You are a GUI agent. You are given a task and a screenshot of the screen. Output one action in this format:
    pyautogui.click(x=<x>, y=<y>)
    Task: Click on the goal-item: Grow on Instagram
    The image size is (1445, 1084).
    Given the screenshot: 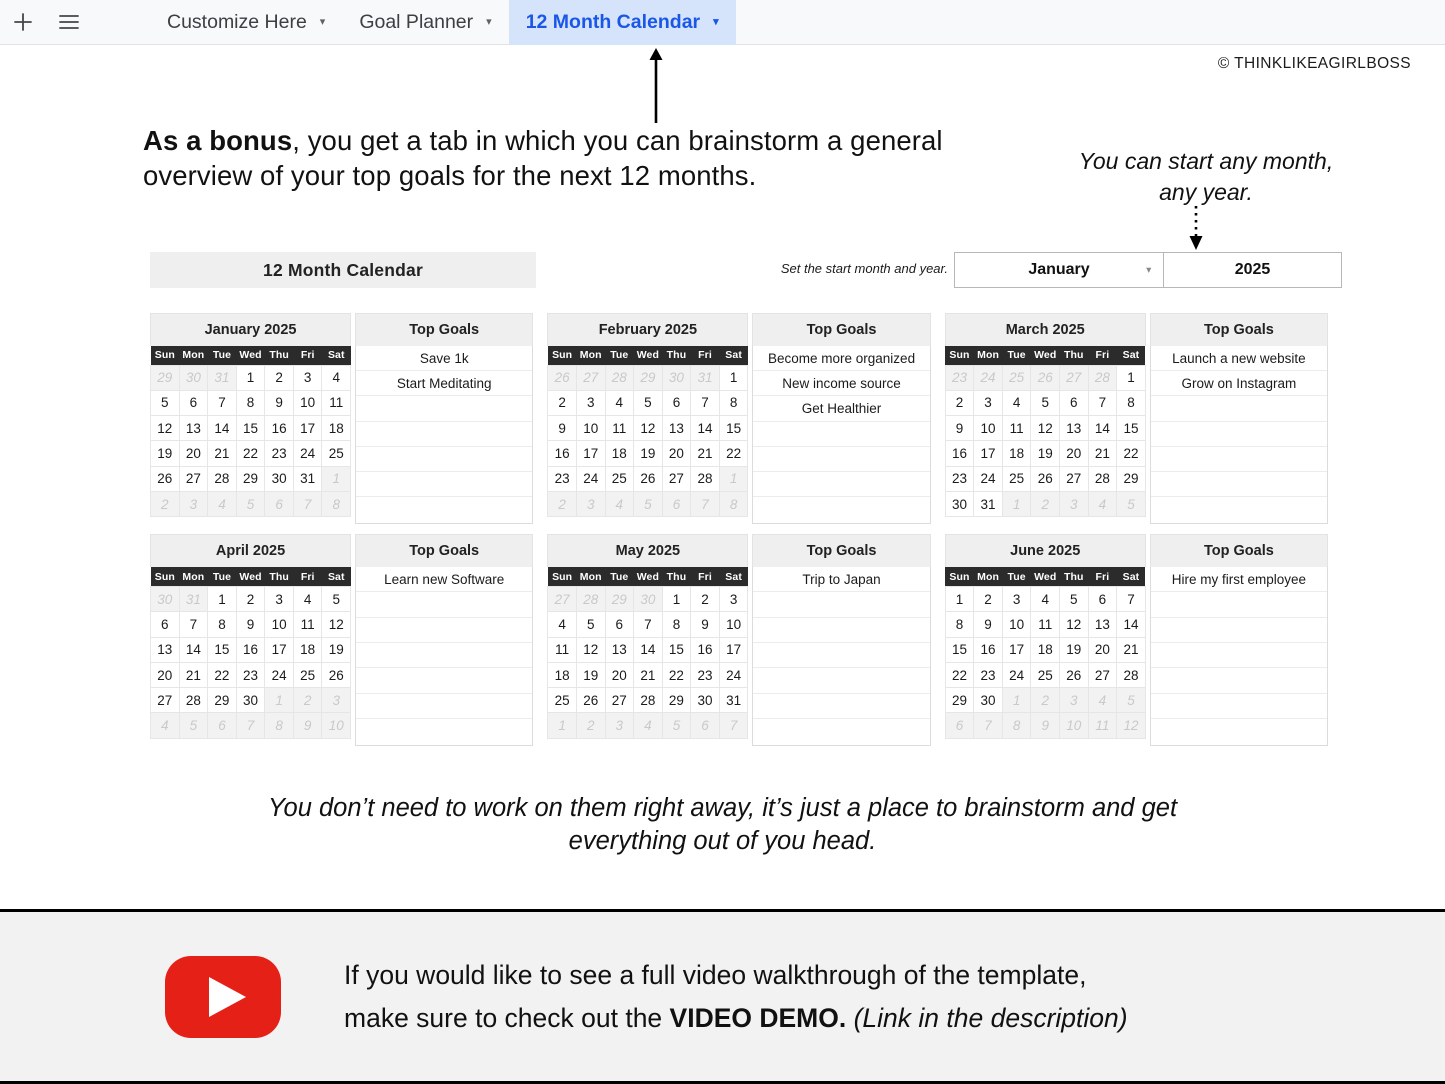 What is the action you would take?
    pyautogui.click(x=1239, y=384)
    